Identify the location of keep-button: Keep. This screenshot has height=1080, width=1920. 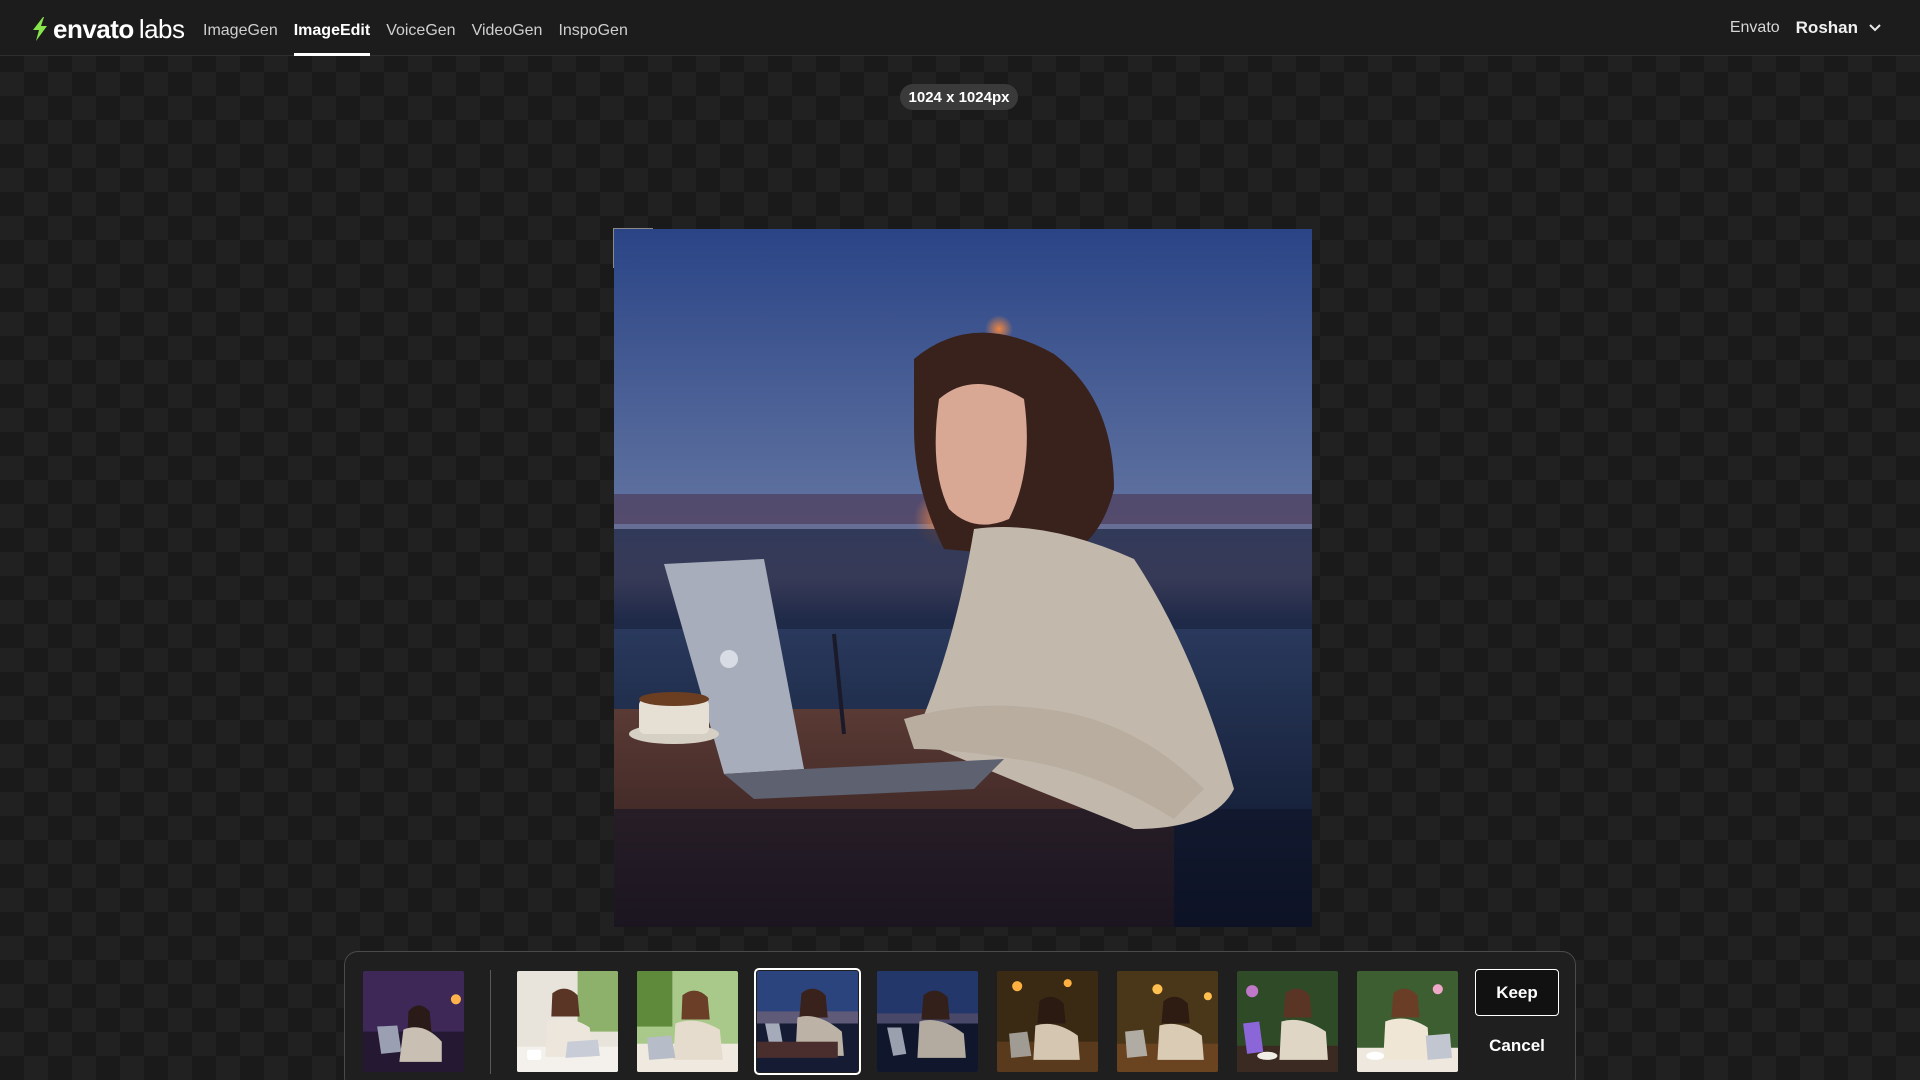
(1517, 992).